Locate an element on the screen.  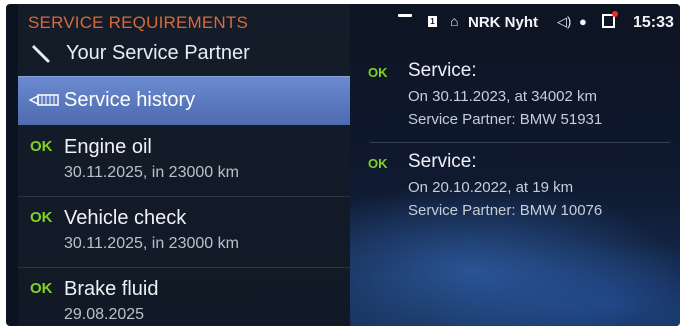
item-title: Brake fluid is located at coordinates (111, 289).